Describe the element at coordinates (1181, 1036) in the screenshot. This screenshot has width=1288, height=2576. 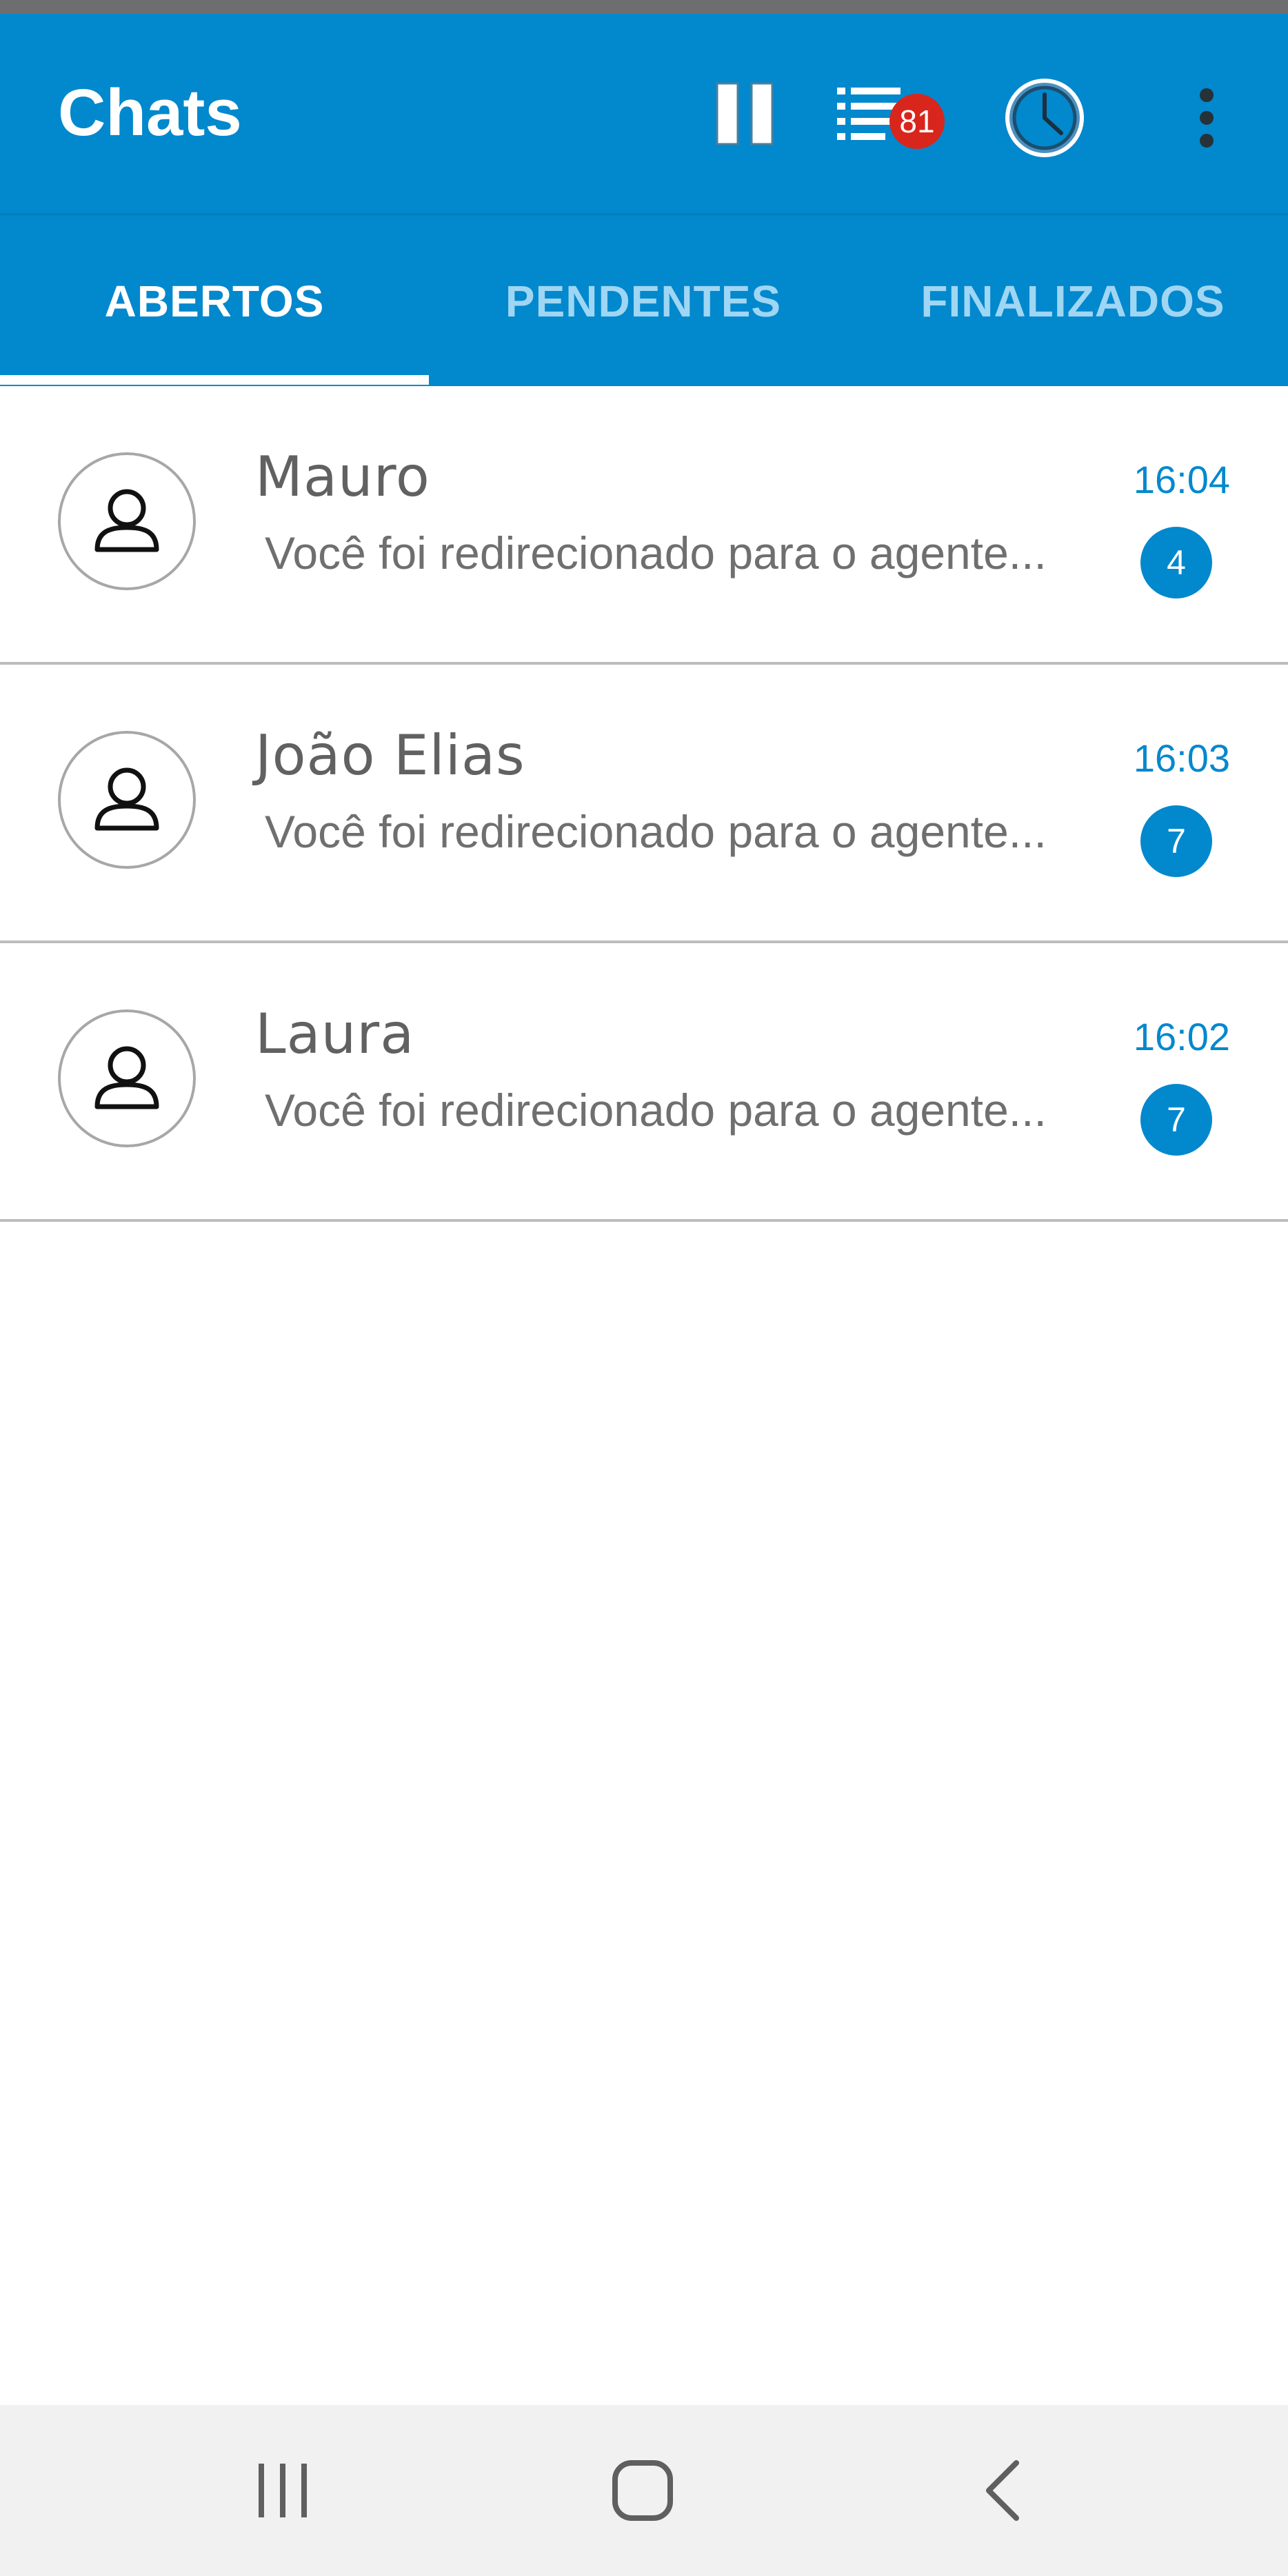
I see `chat-time: 16:02` at that location.